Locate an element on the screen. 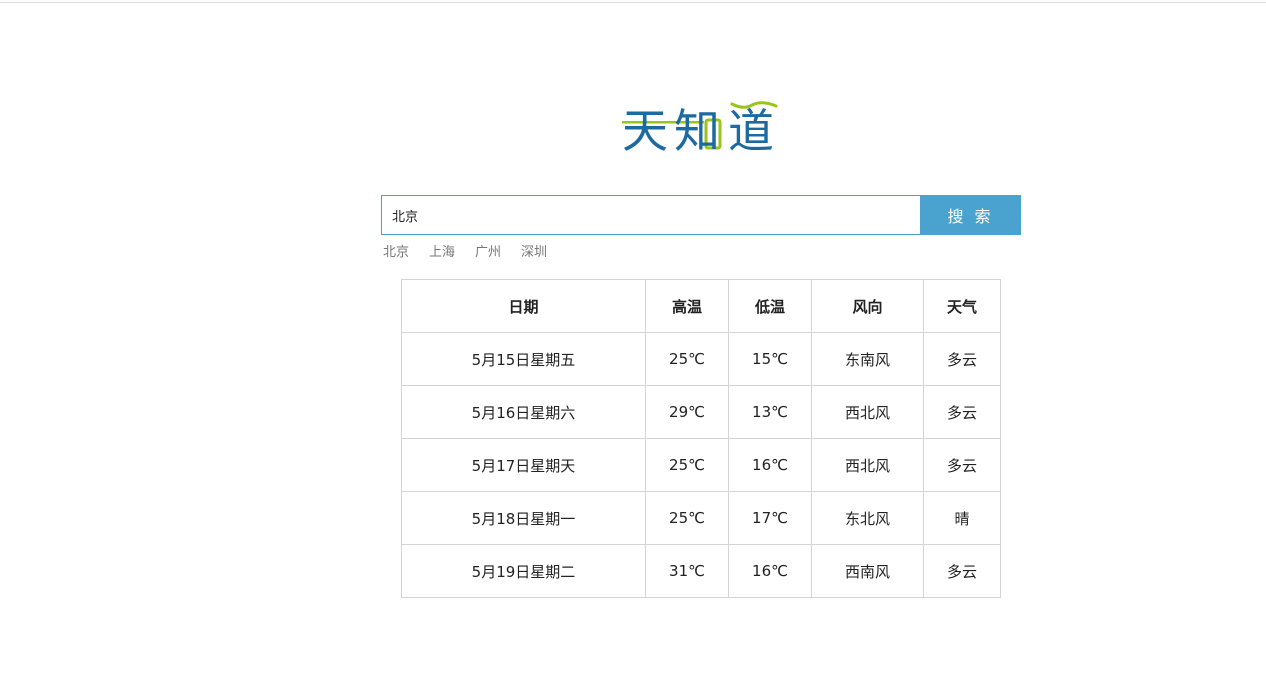 This screenshot has width=1266, height=690. cell-wind-direction: 西南风 is located at coordinates (867, 571).